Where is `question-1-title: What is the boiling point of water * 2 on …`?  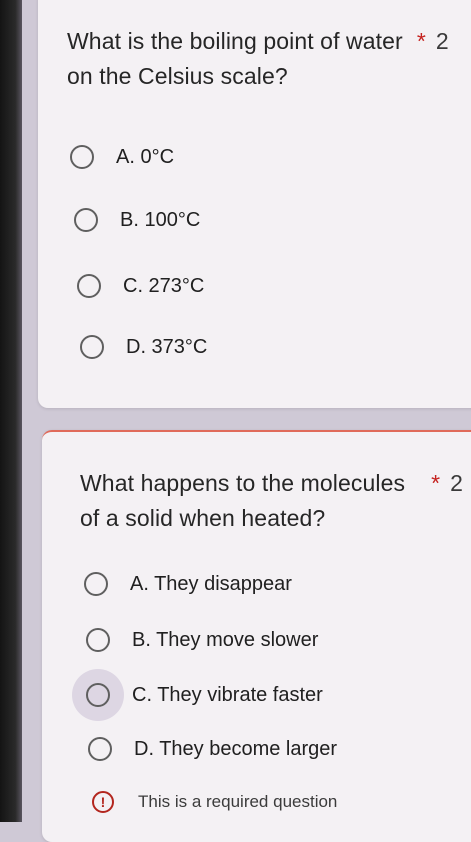 question-1-title: What is the boiling point of water * 2 on … is located at coordinates (258, 59).